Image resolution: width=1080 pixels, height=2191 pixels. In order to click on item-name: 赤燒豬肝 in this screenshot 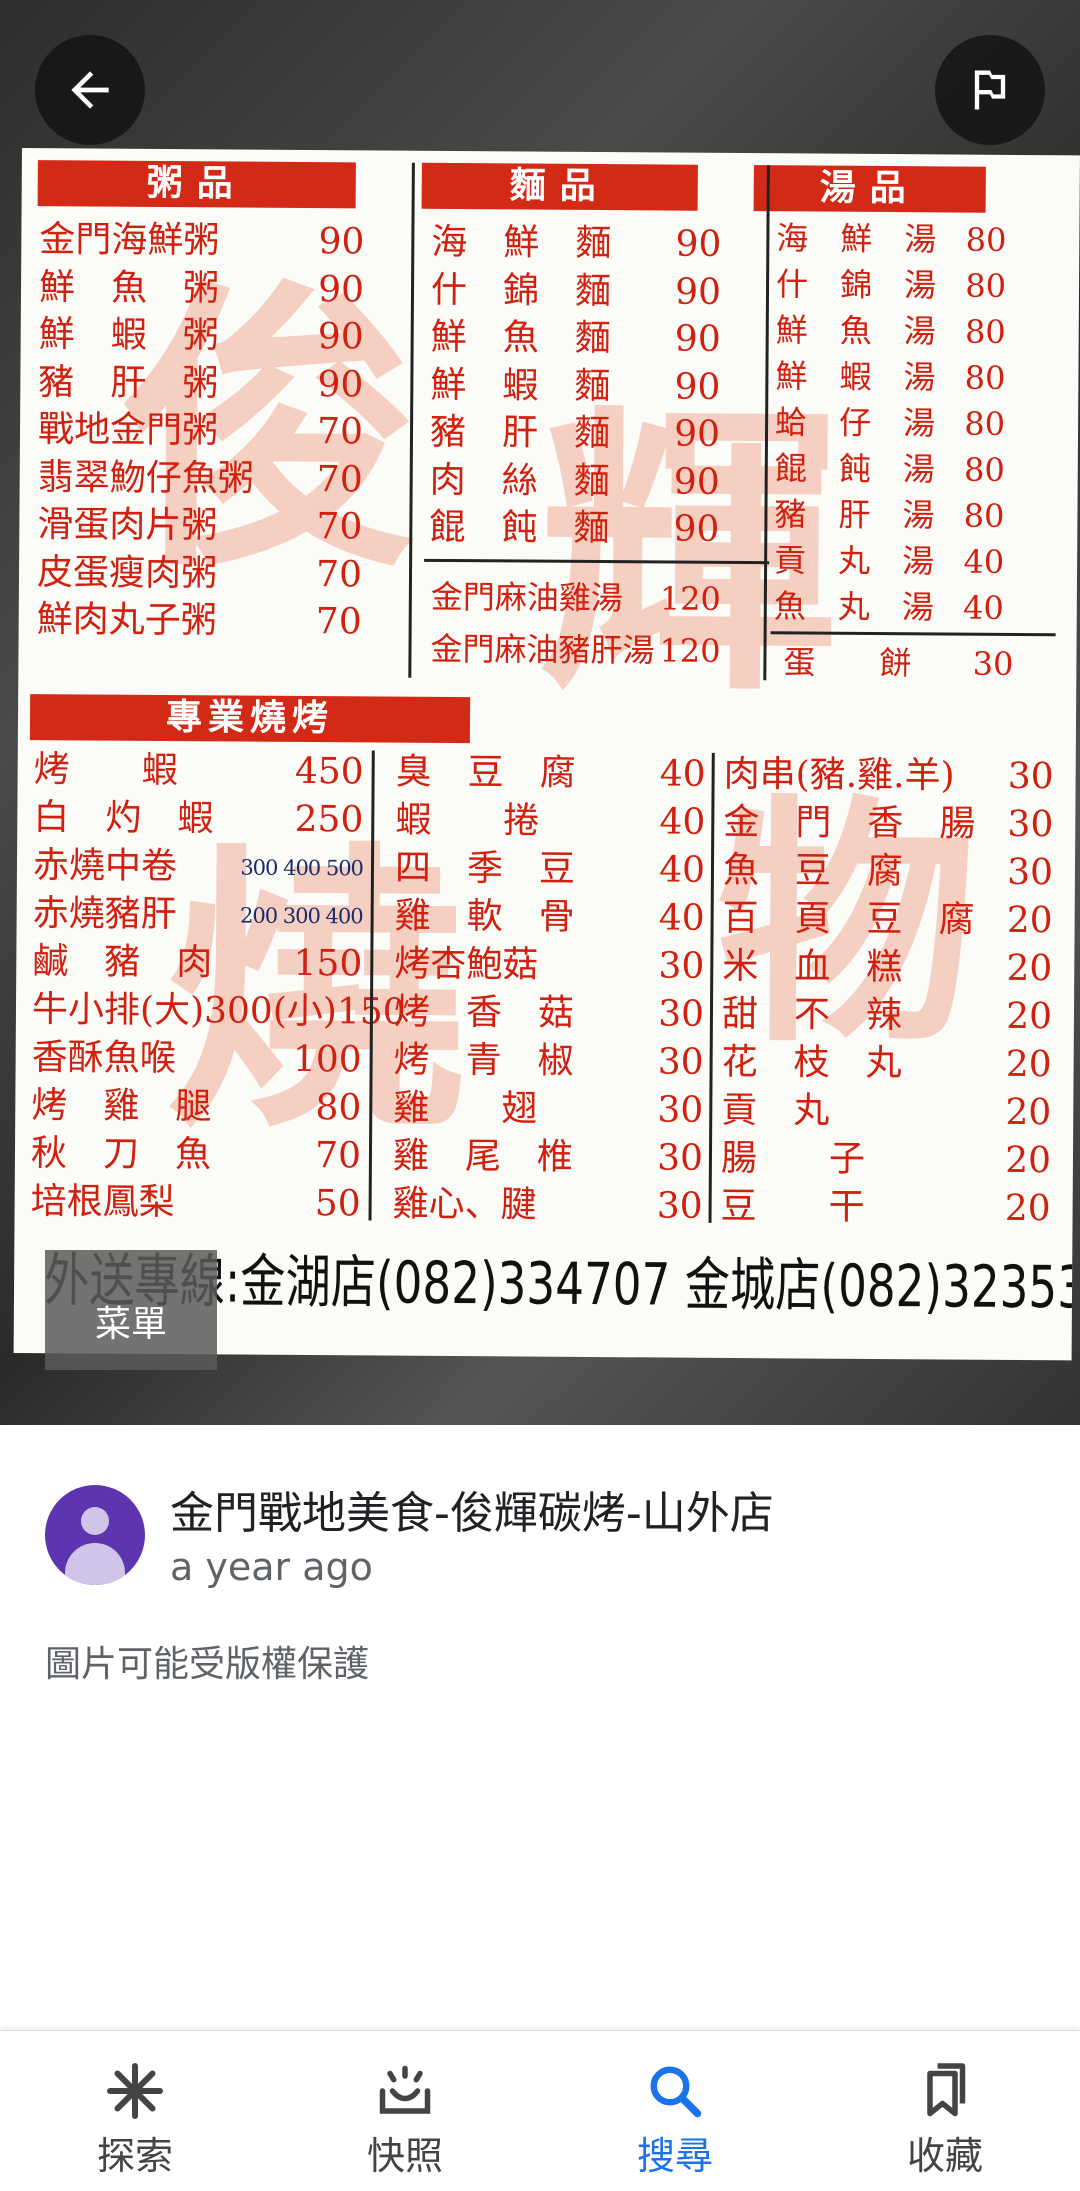, I will do `click(104, 914)`.